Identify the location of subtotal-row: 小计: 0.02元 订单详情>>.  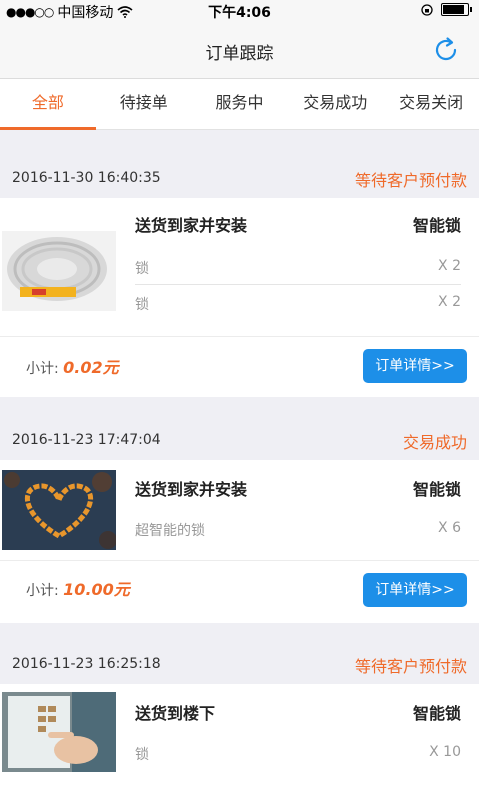
(239, 366).